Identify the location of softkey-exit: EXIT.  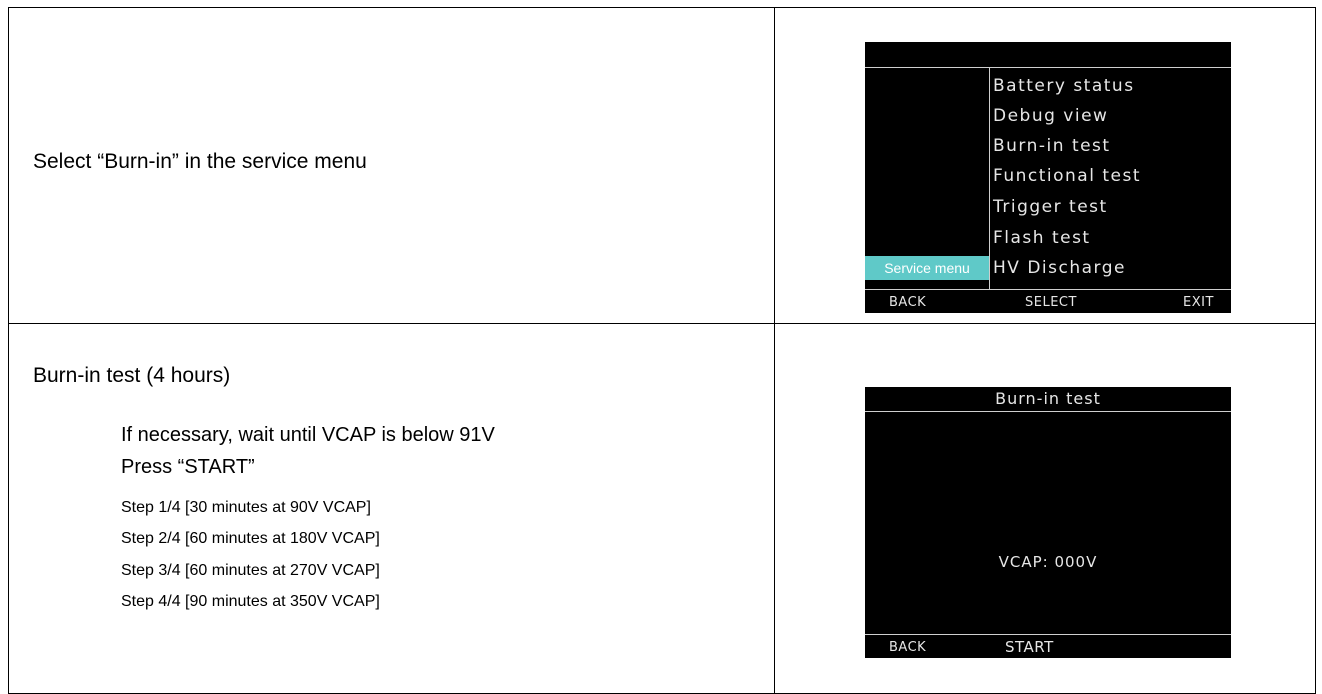
(1198, 302).